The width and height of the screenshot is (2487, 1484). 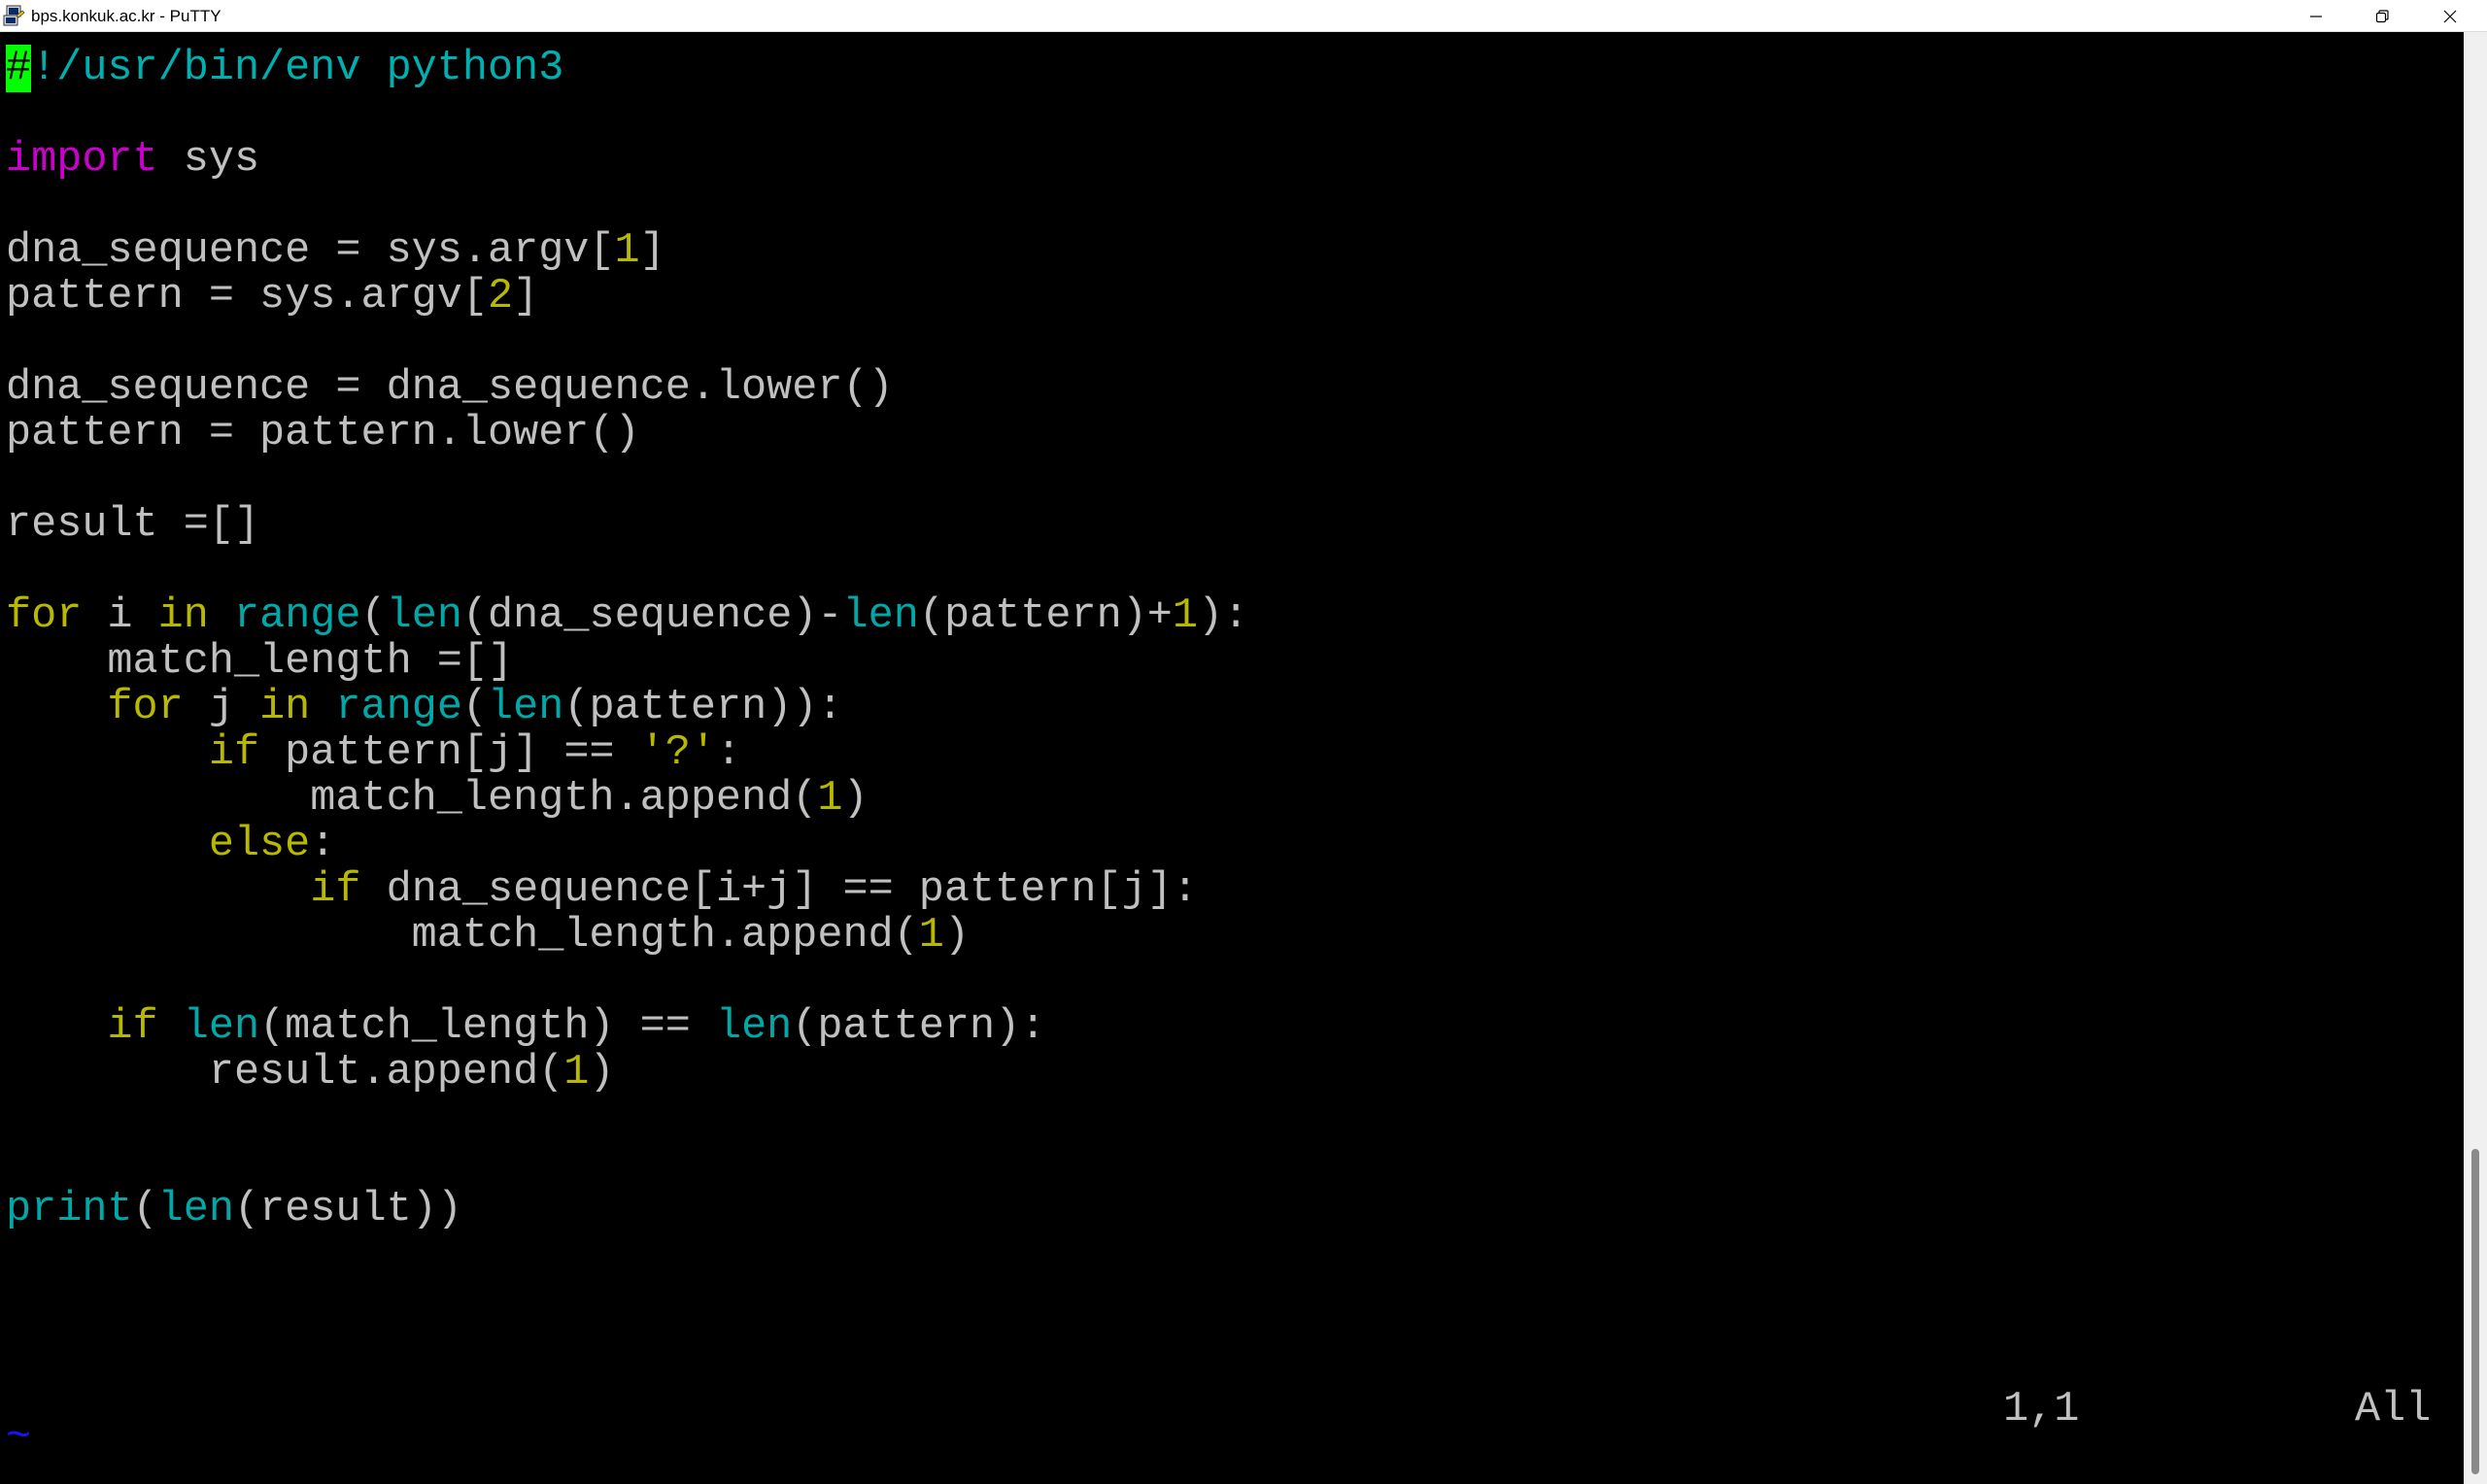 What do you see at coordinates (1223, 616) in the screenshot?
I see `code-token: ):` at bounding box center [1223, 616].